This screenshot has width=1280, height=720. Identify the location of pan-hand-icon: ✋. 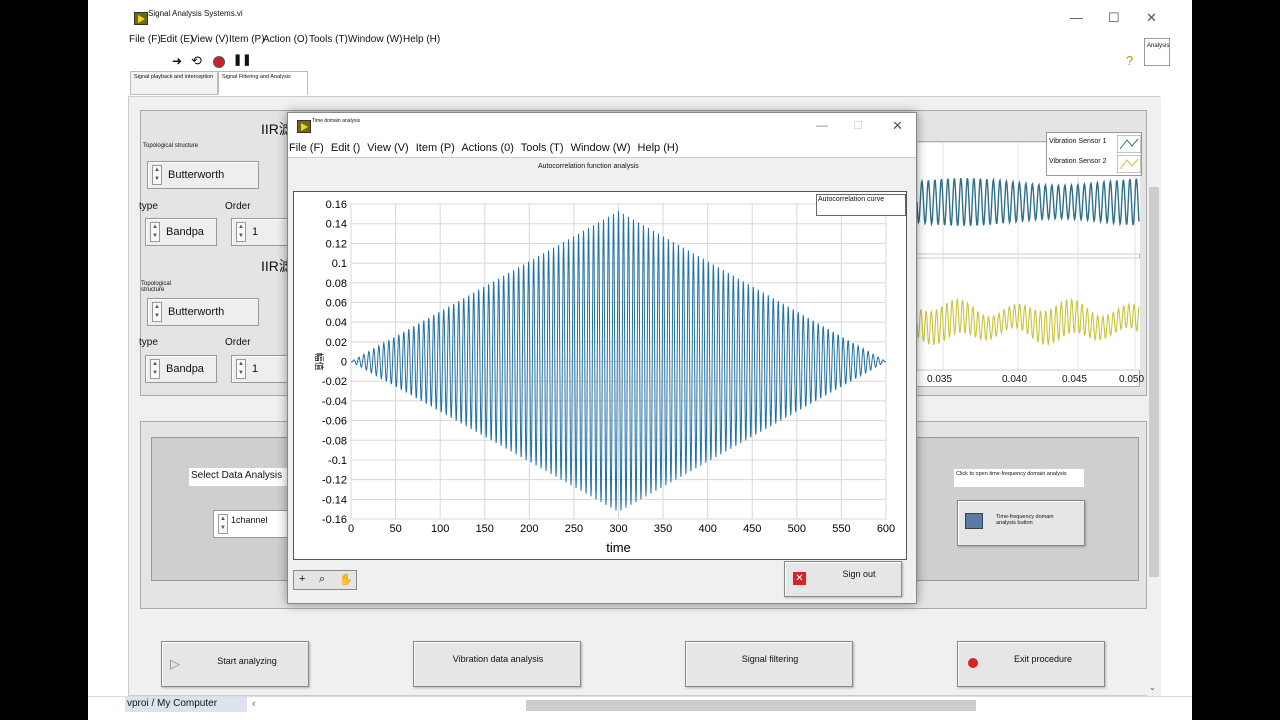
(346, 579).